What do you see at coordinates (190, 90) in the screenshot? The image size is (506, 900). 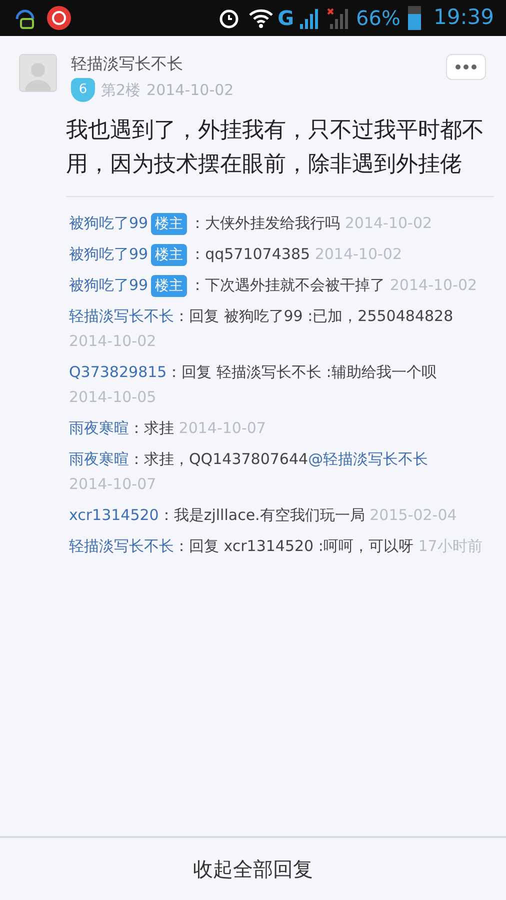 I see `post-date: 2014-10-02` at bounding box center [190, 90].